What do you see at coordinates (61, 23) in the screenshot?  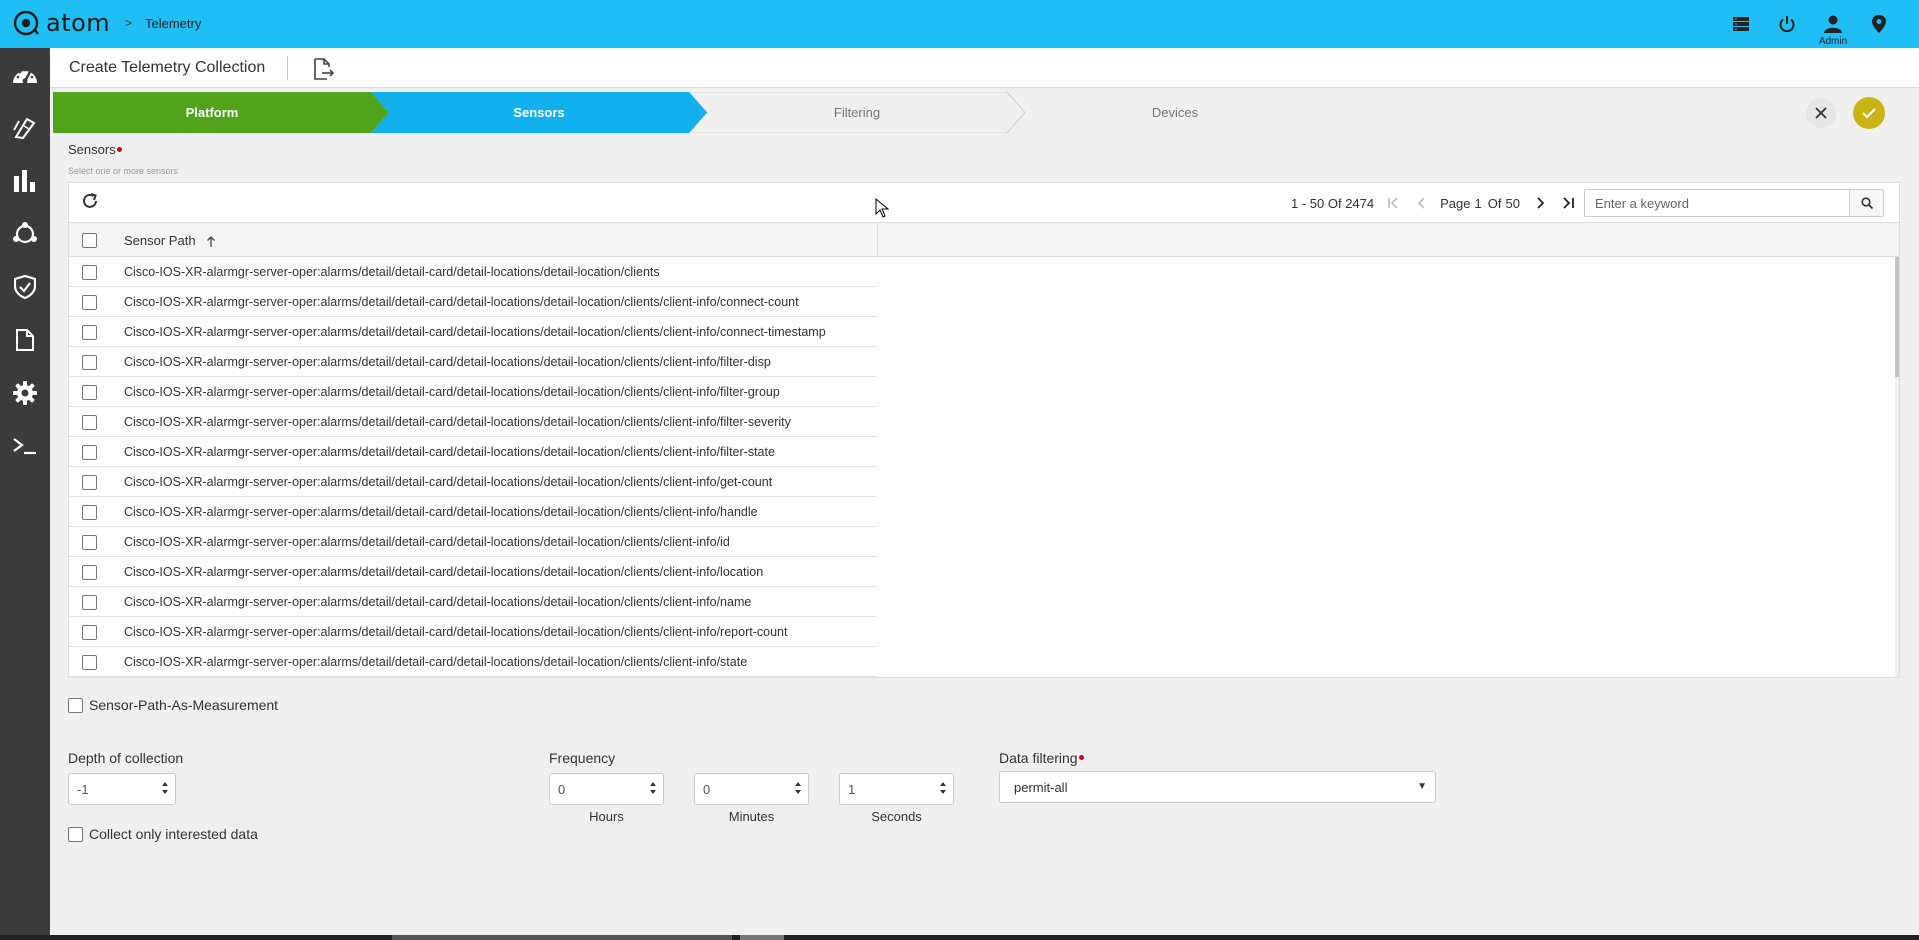 I see `app-logo: atom` at bounding box center [61, 23].